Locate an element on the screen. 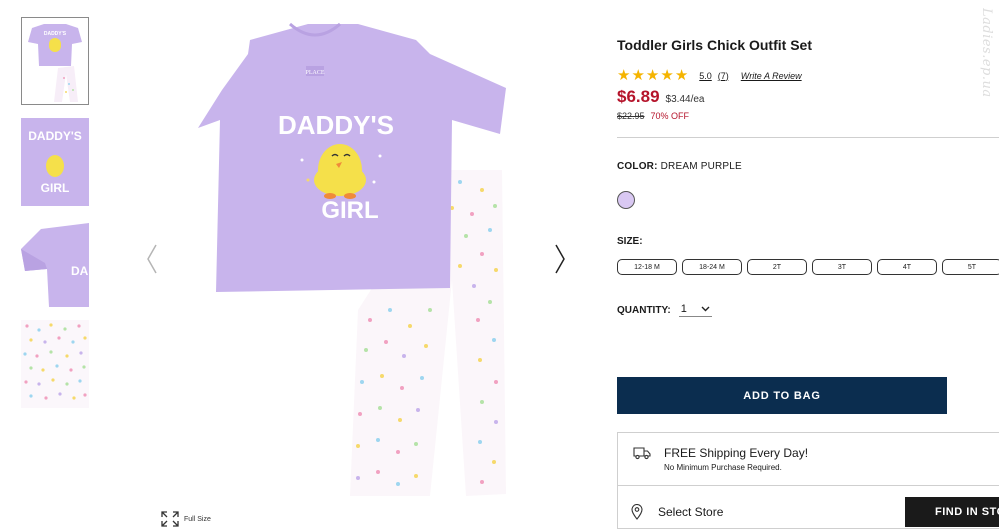 This screenshot has height=529, width=999. divider is located at coordinates (808, 137).